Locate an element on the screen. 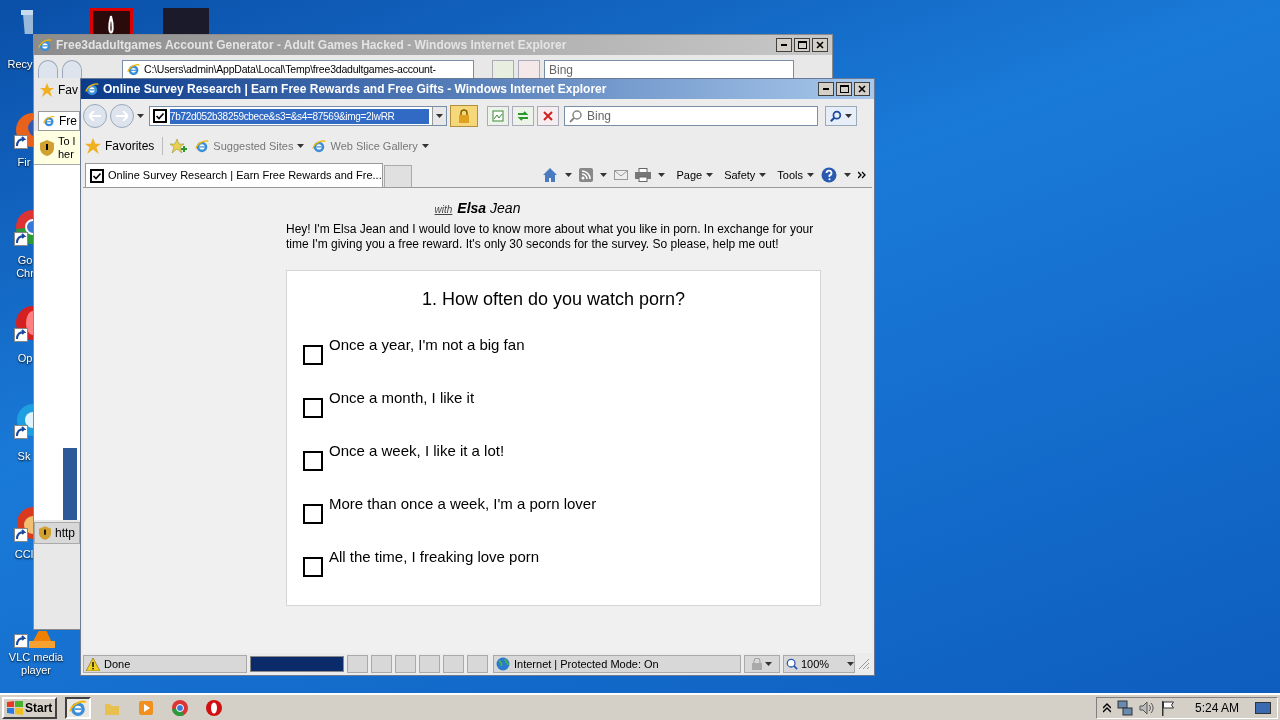 The width and height of the screenshot is (1280, 720). home-icon is located at coordinates (550, 175).